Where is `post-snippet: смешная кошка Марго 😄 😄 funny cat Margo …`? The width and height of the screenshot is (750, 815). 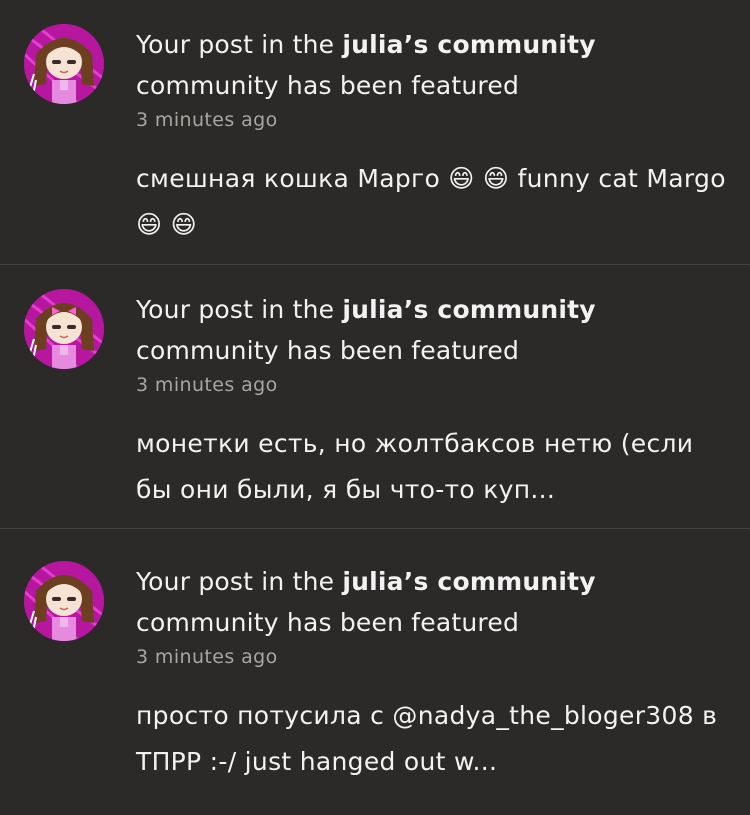
post-snippet: смешная кошка Марго 😄 😄 funny cat Margo … is located at coordinates (431, 201).